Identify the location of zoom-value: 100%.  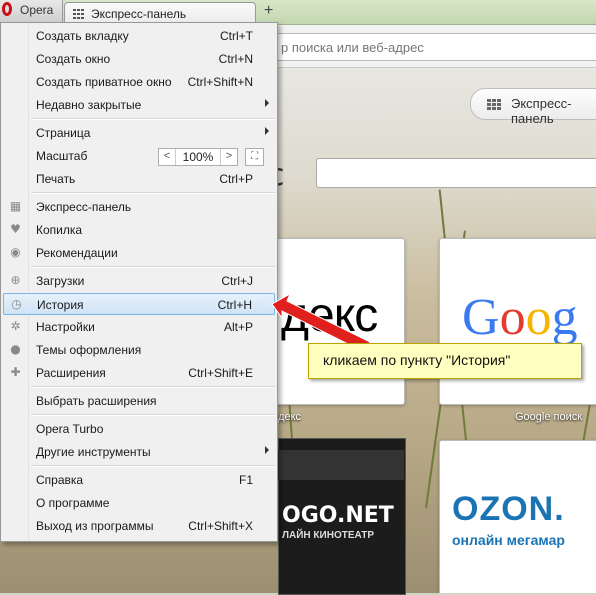
(198, 157).